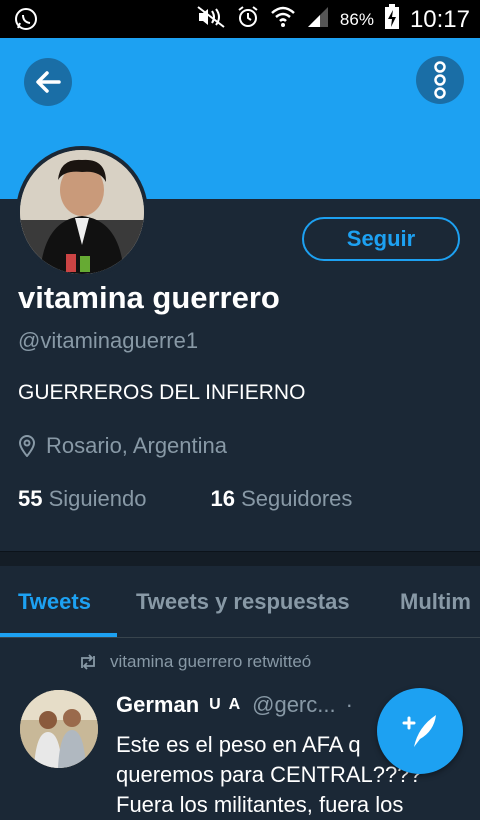 Image resolution: width=480 pixels, height=820 pixels. I want to click on back-button, so click(48, 82).